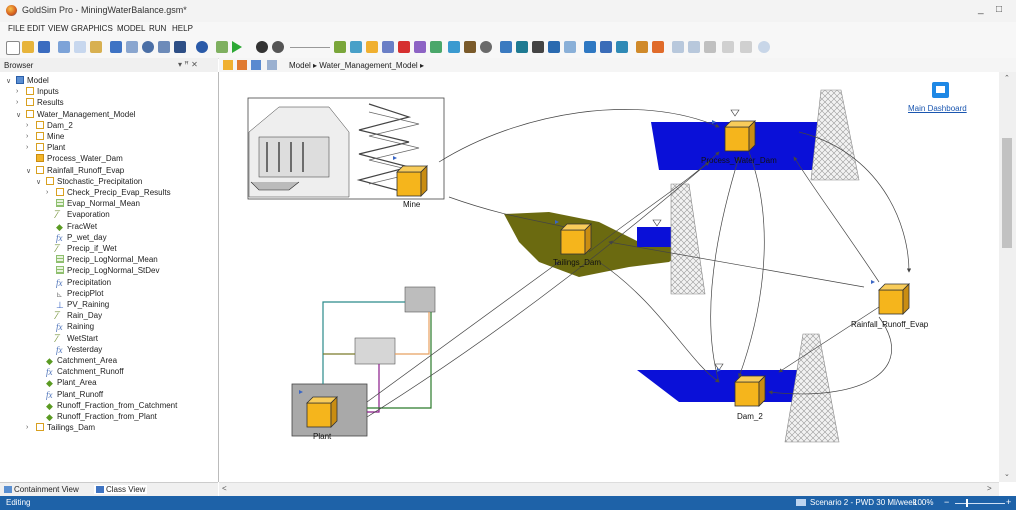 The image size is (1016, 510). What do you see at coordinates (894, 299) in the screenshot?
I see `rainfall-runoff-evap-element` at bounding box center [894, 299].